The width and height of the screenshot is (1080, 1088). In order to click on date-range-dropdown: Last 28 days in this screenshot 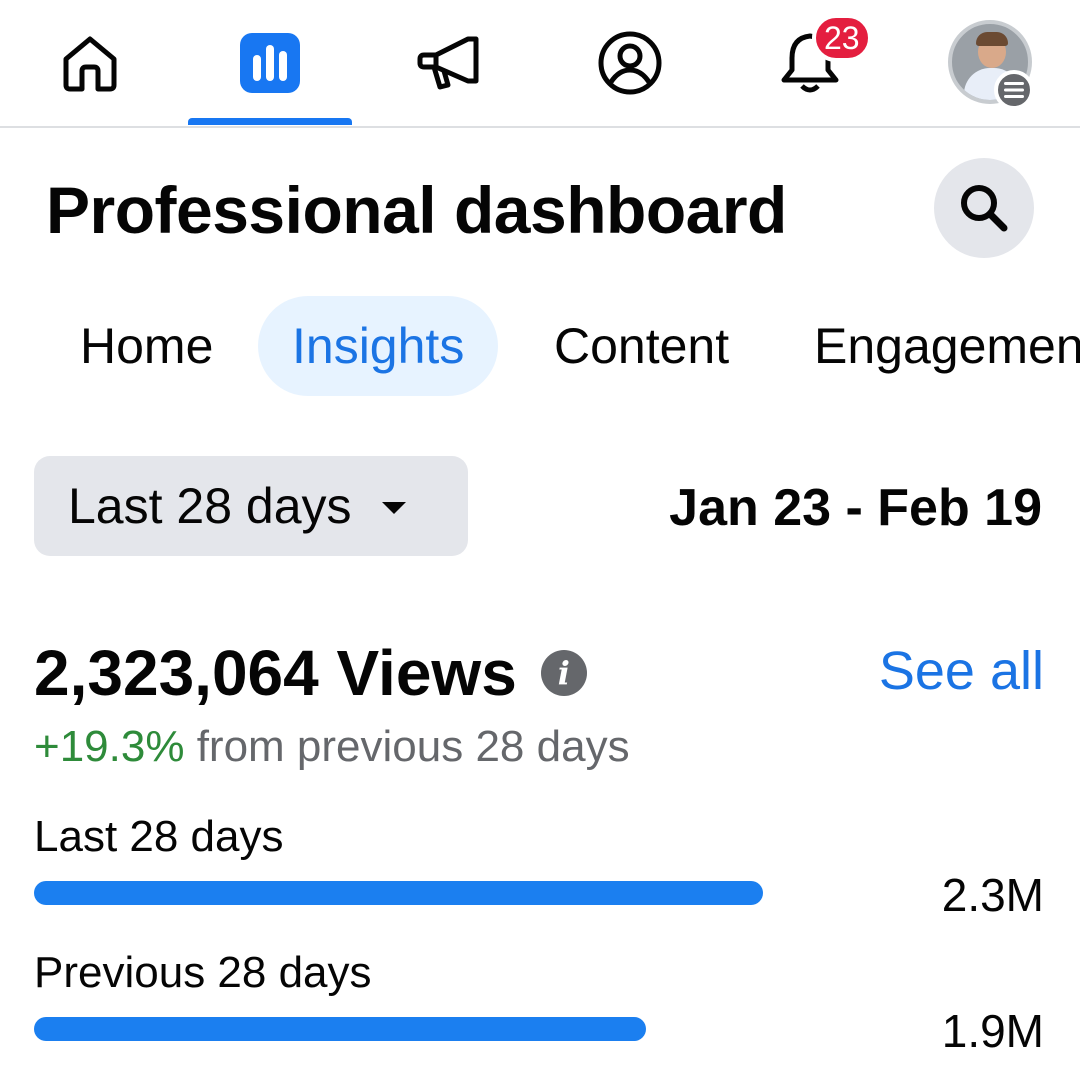, I will do `click(251, 506)`.